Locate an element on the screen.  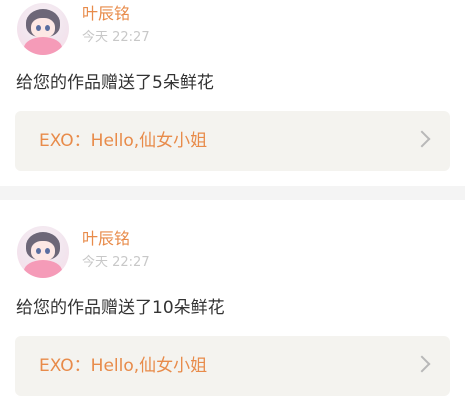
notification-message: 给您的作品赠送了5朵鲜花 is located at coordinates (115, 83).